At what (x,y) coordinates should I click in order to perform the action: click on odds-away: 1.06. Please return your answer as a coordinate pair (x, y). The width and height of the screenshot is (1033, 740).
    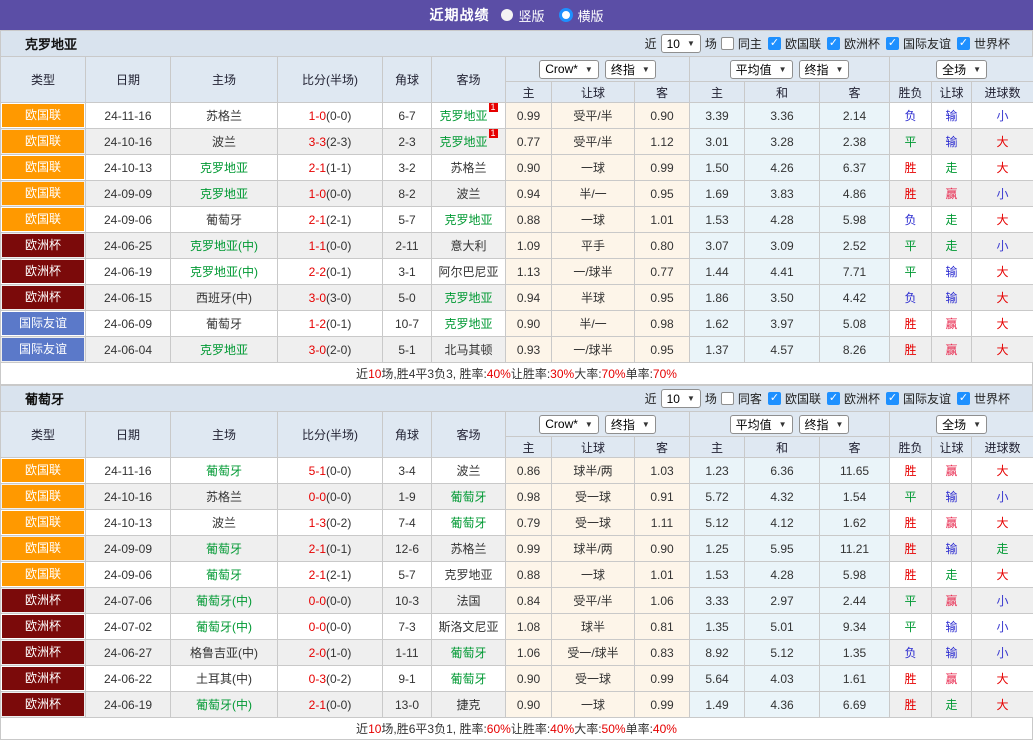
    Looking at the image, I should click on (662, 601).